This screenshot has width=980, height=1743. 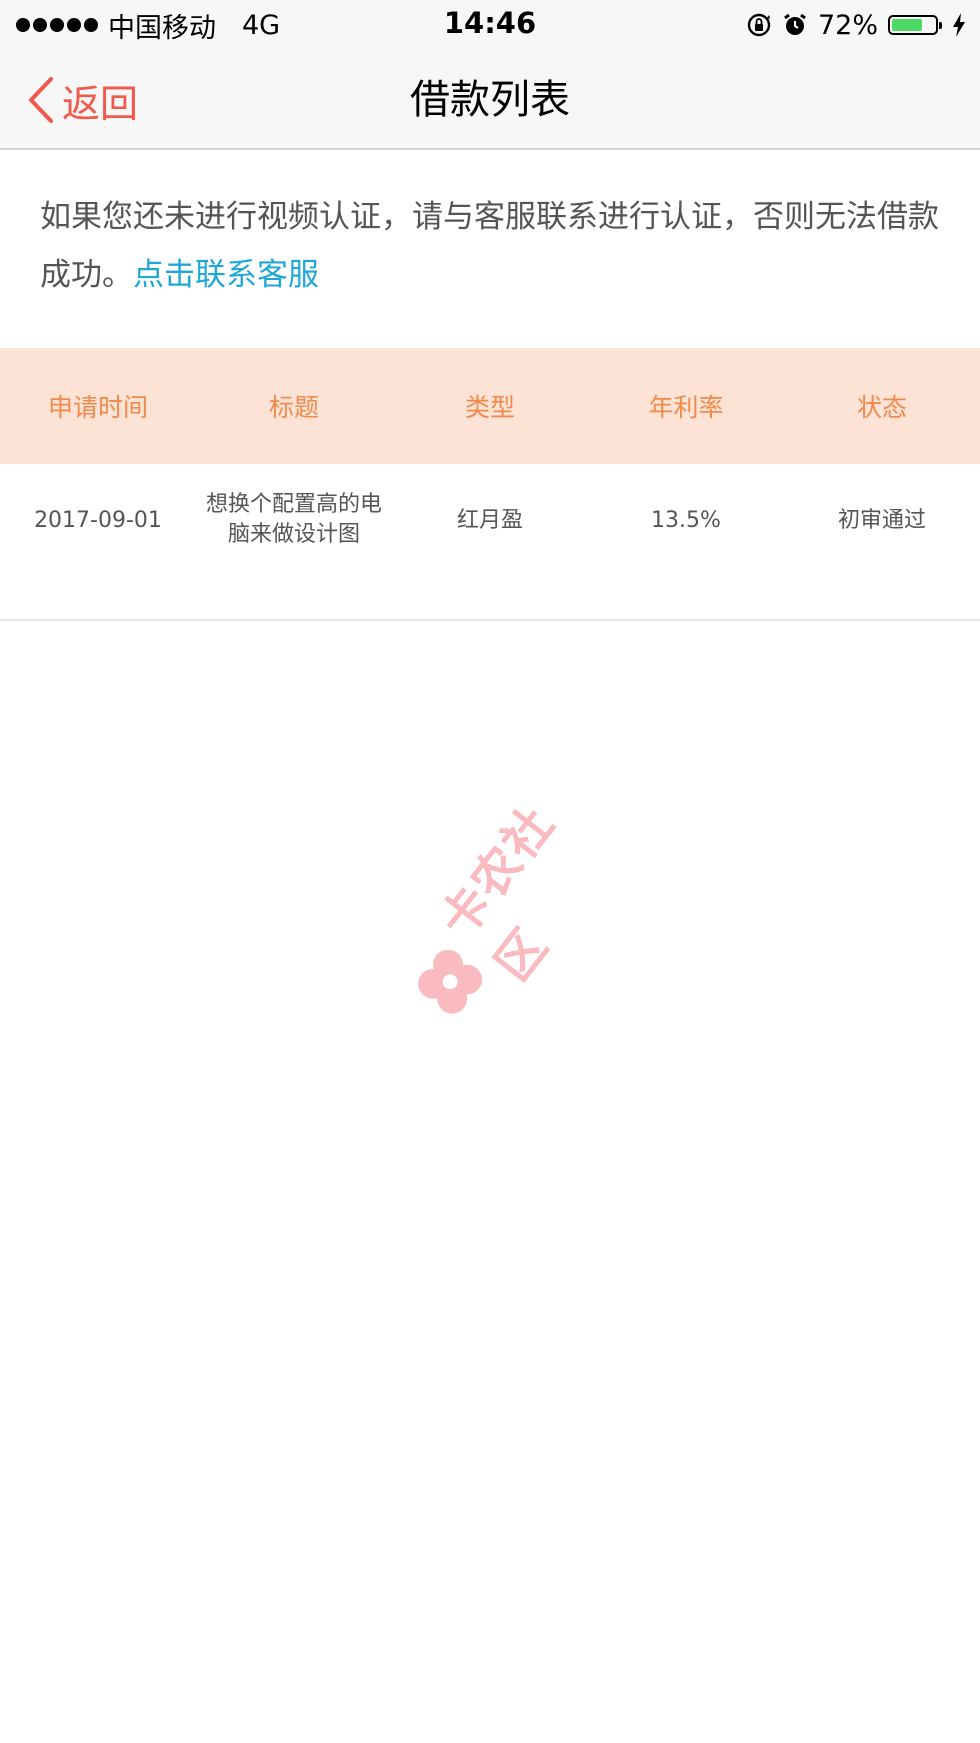 I want to click on verification-notice: 如果您还未进行视频认证，请与客服联系进行认证，否则无法借款成功。点击联系客服, so click(x=490, y=246).